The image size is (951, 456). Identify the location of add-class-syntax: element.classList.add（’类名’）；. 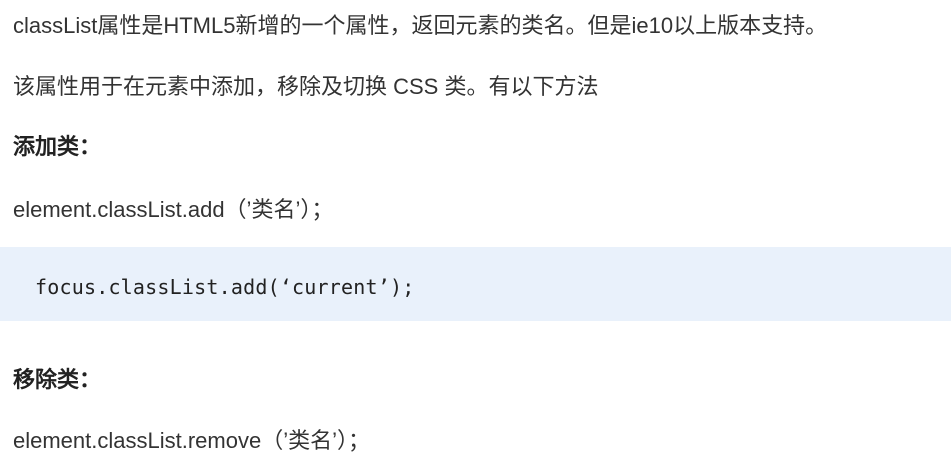
(173, 209).